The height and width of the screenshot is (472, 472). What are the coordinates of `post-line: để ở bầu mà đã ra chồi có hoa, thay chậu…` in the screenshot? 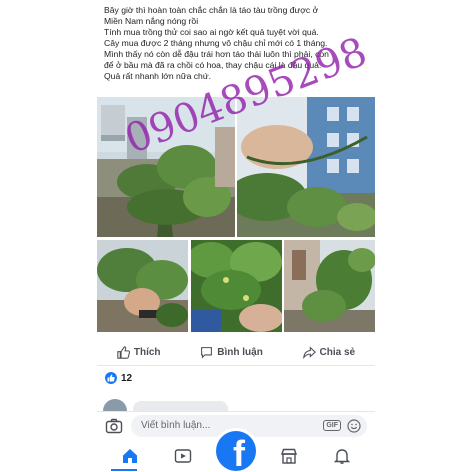 It's located at (213, 65).